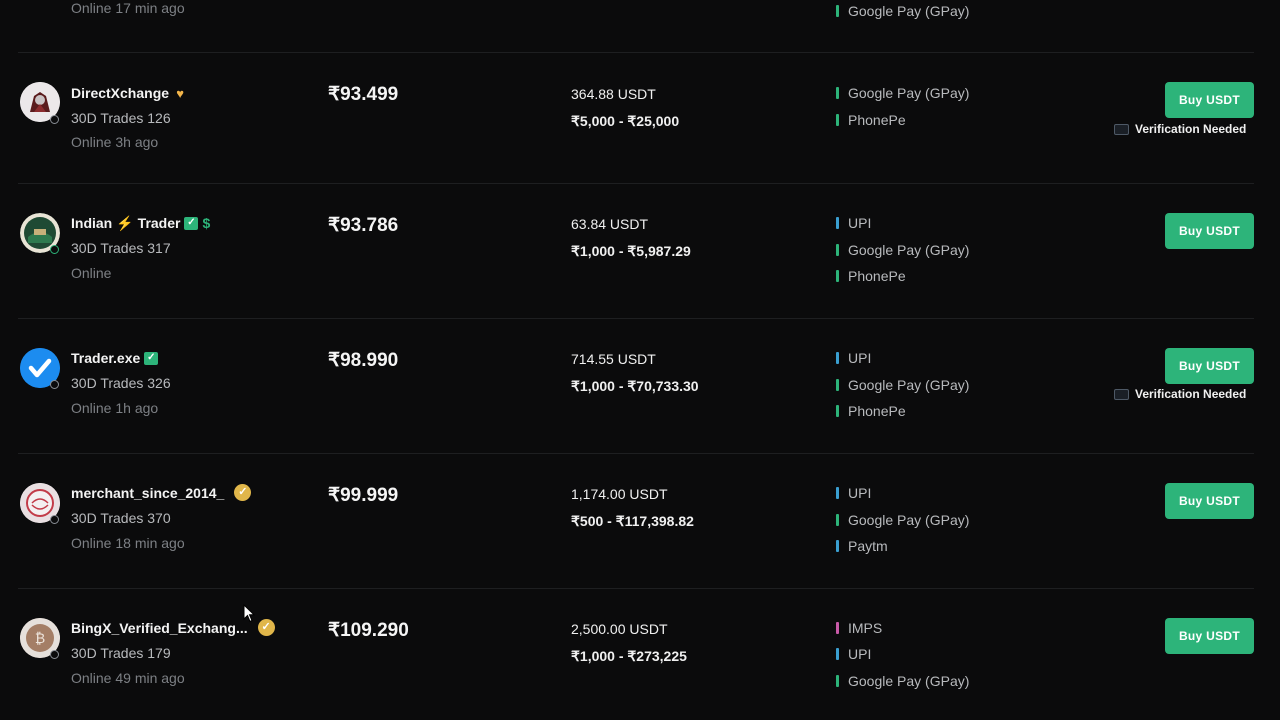 The image size is (1280, 720). Describe the element at coordinates (640, 26) in the screenshot. I see `offer-row-partial: Online 17 min ago Google Pay (GPay)` at that location.